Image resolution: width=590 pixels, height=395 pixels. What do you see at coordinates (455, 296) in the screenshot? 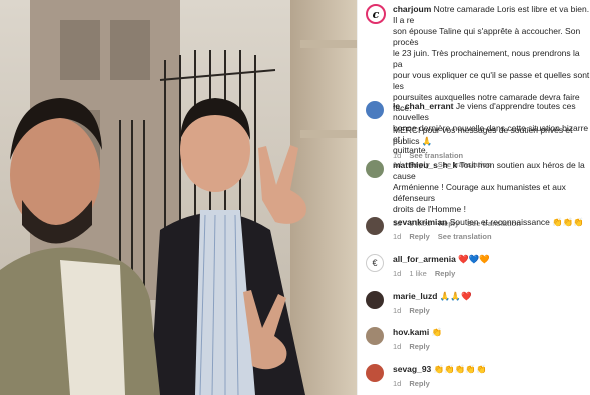
I see `comment-text: 🙏🙏❤️` at bounding box center [455, 296].